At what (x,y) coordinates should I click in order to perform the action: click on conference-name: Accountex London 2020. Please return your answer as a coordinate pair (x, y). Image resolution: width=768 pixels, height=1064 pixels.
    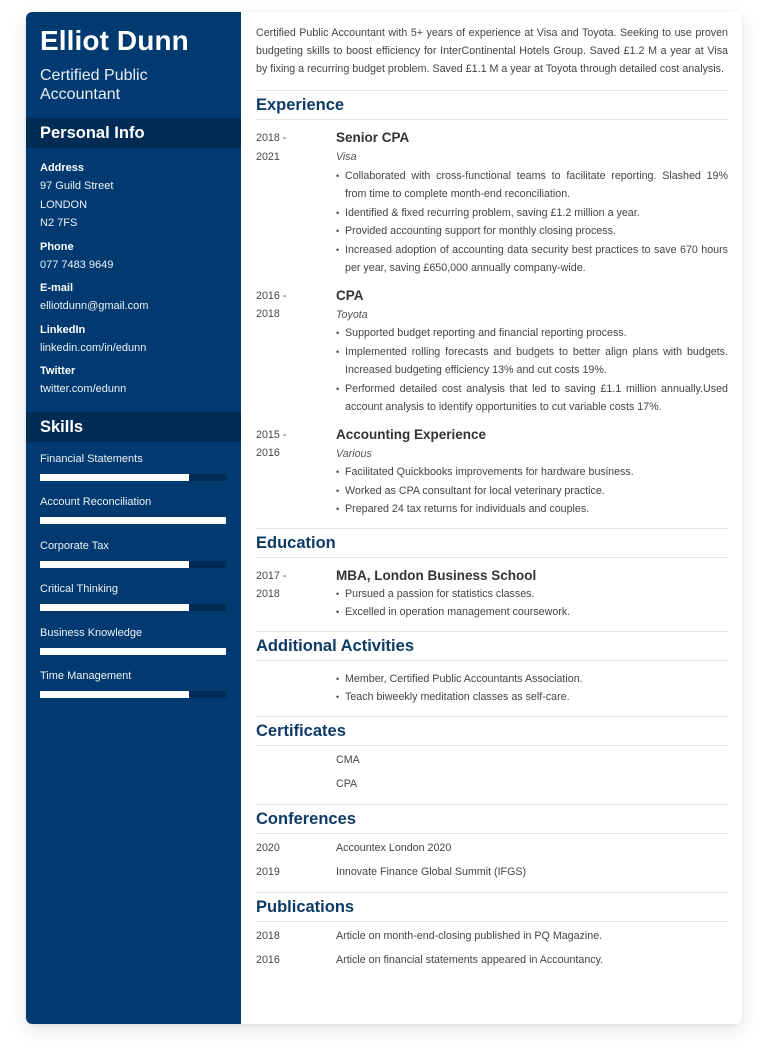
    Looking at the image, I should click on (394, 848).